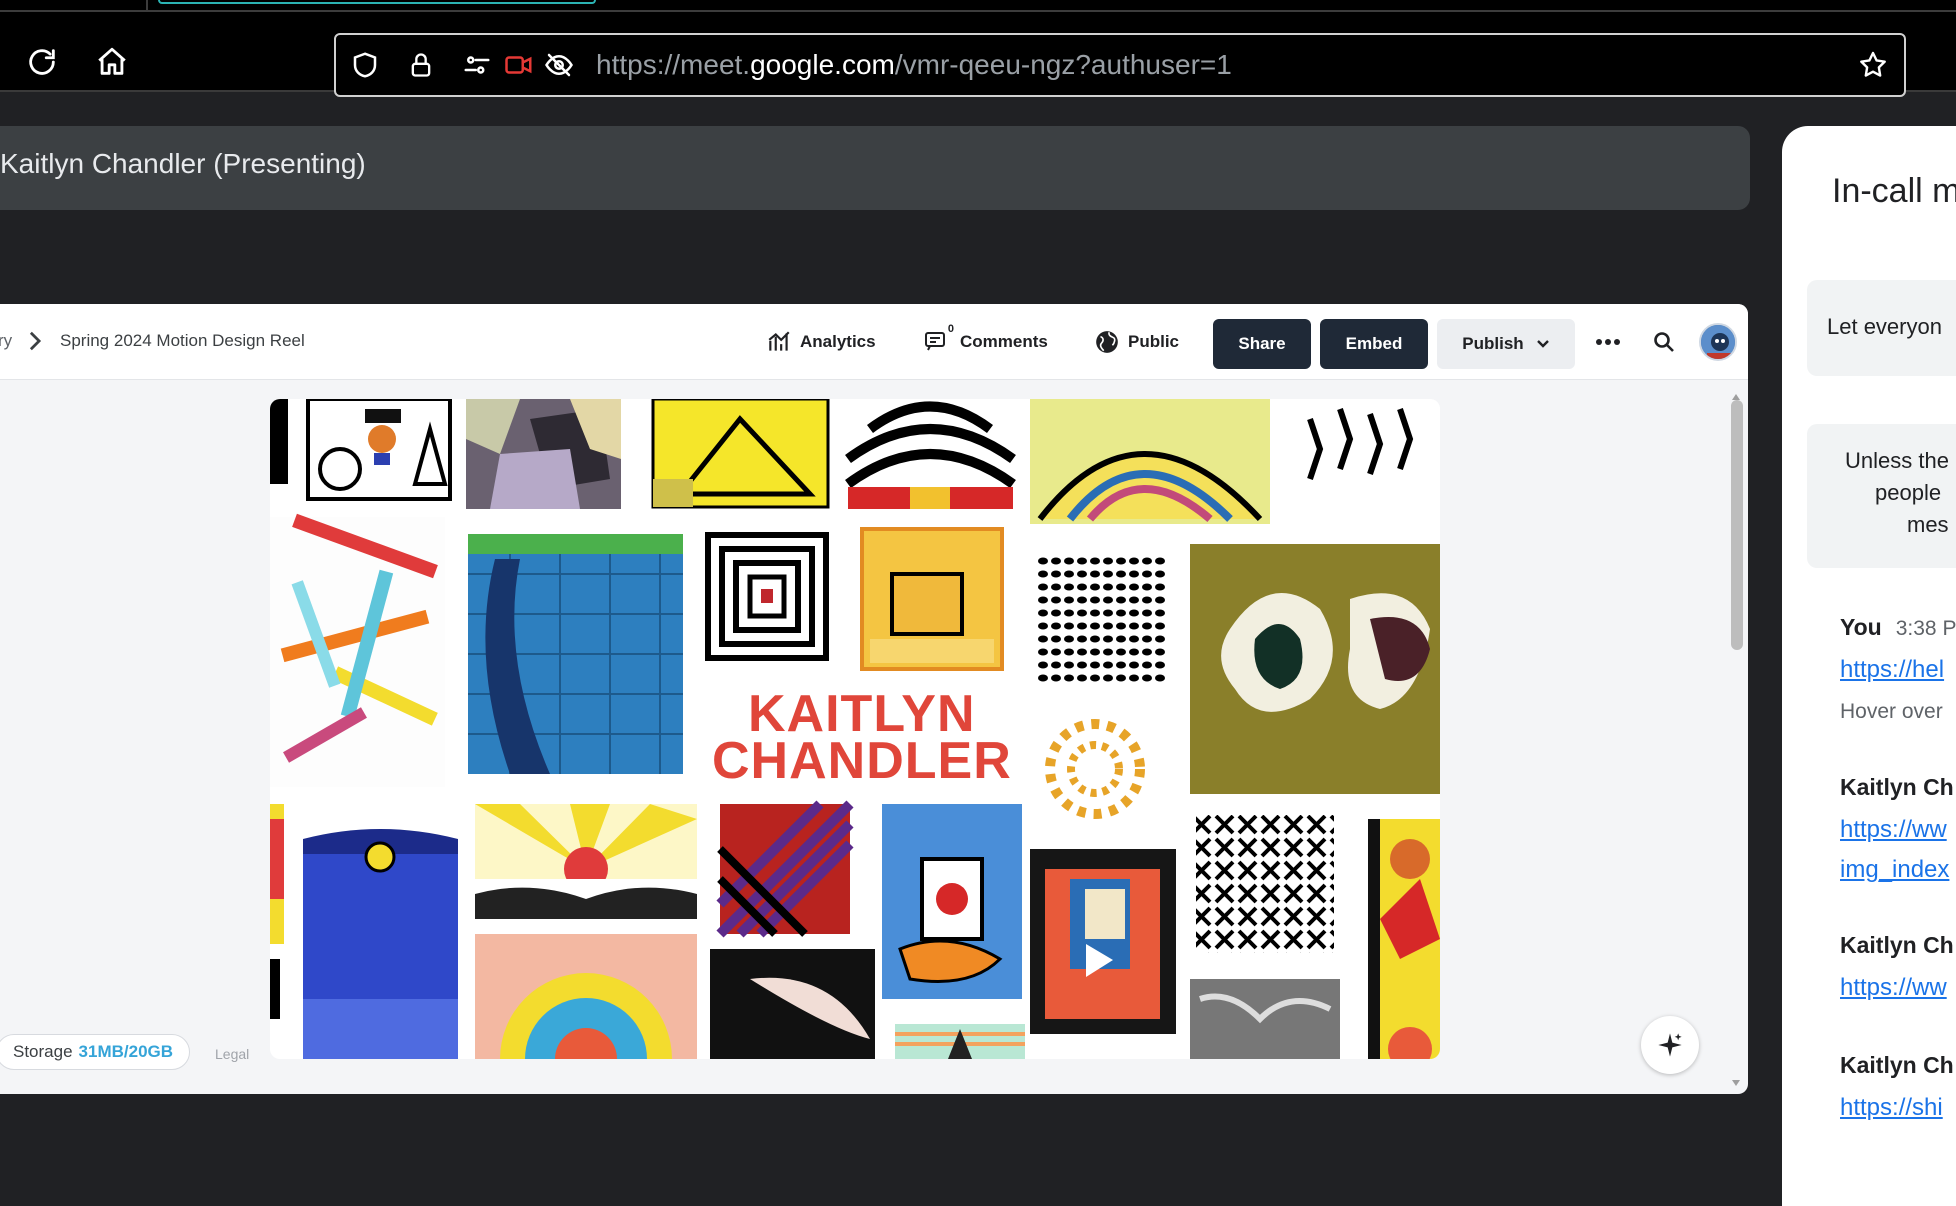 This screenshot has width=1956, height=1206. What do you see at coordinates (1493, 343) in the screenshot?
I see `publish-label: Publish` at bounding box center [1493, 343].